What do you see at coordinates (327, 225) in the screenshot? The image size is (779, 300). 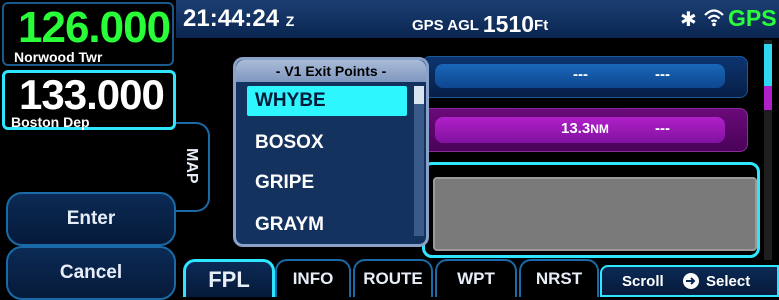 I see `popup-item-graym: GRAYM` at bounding box center [327, 225].